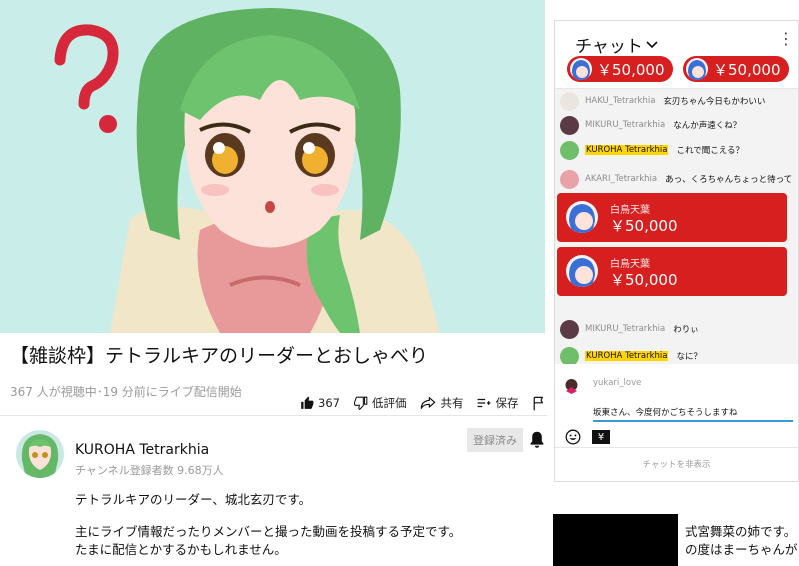 This screenshot has width=799, height=566. What do you see at coordinates (307, 402) in the screenshot?
I see `thumbs-up-icon` at bounding box center [307, 402].